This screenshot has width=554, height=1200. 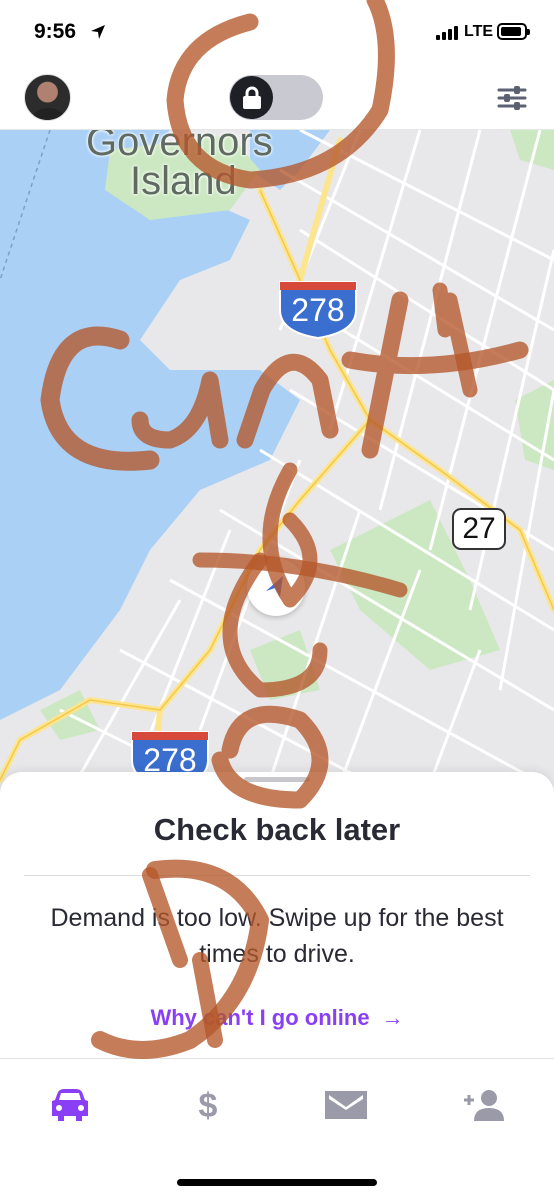 I want to click on envelope-icon, so click(x=346, y=1105).